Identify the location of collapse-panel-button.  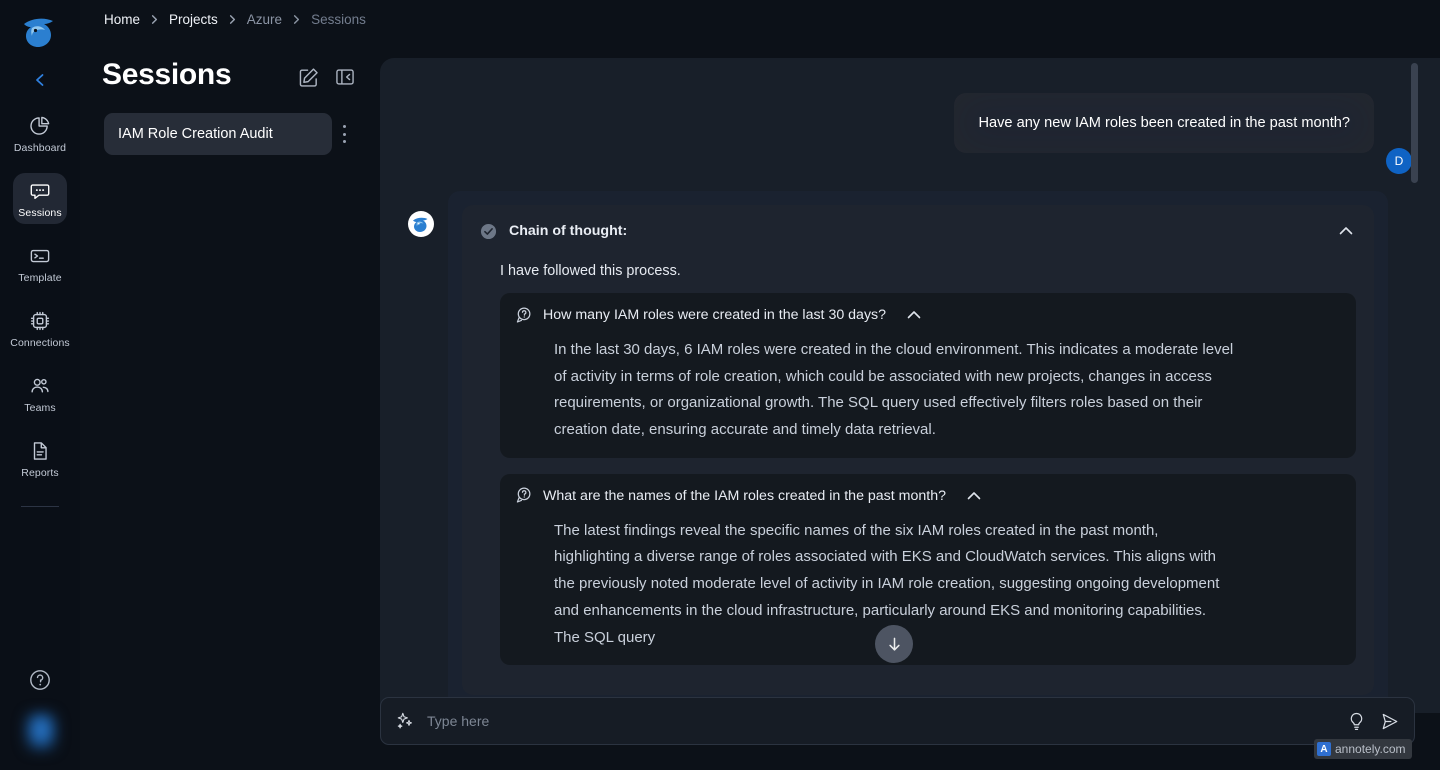
(345, 77).